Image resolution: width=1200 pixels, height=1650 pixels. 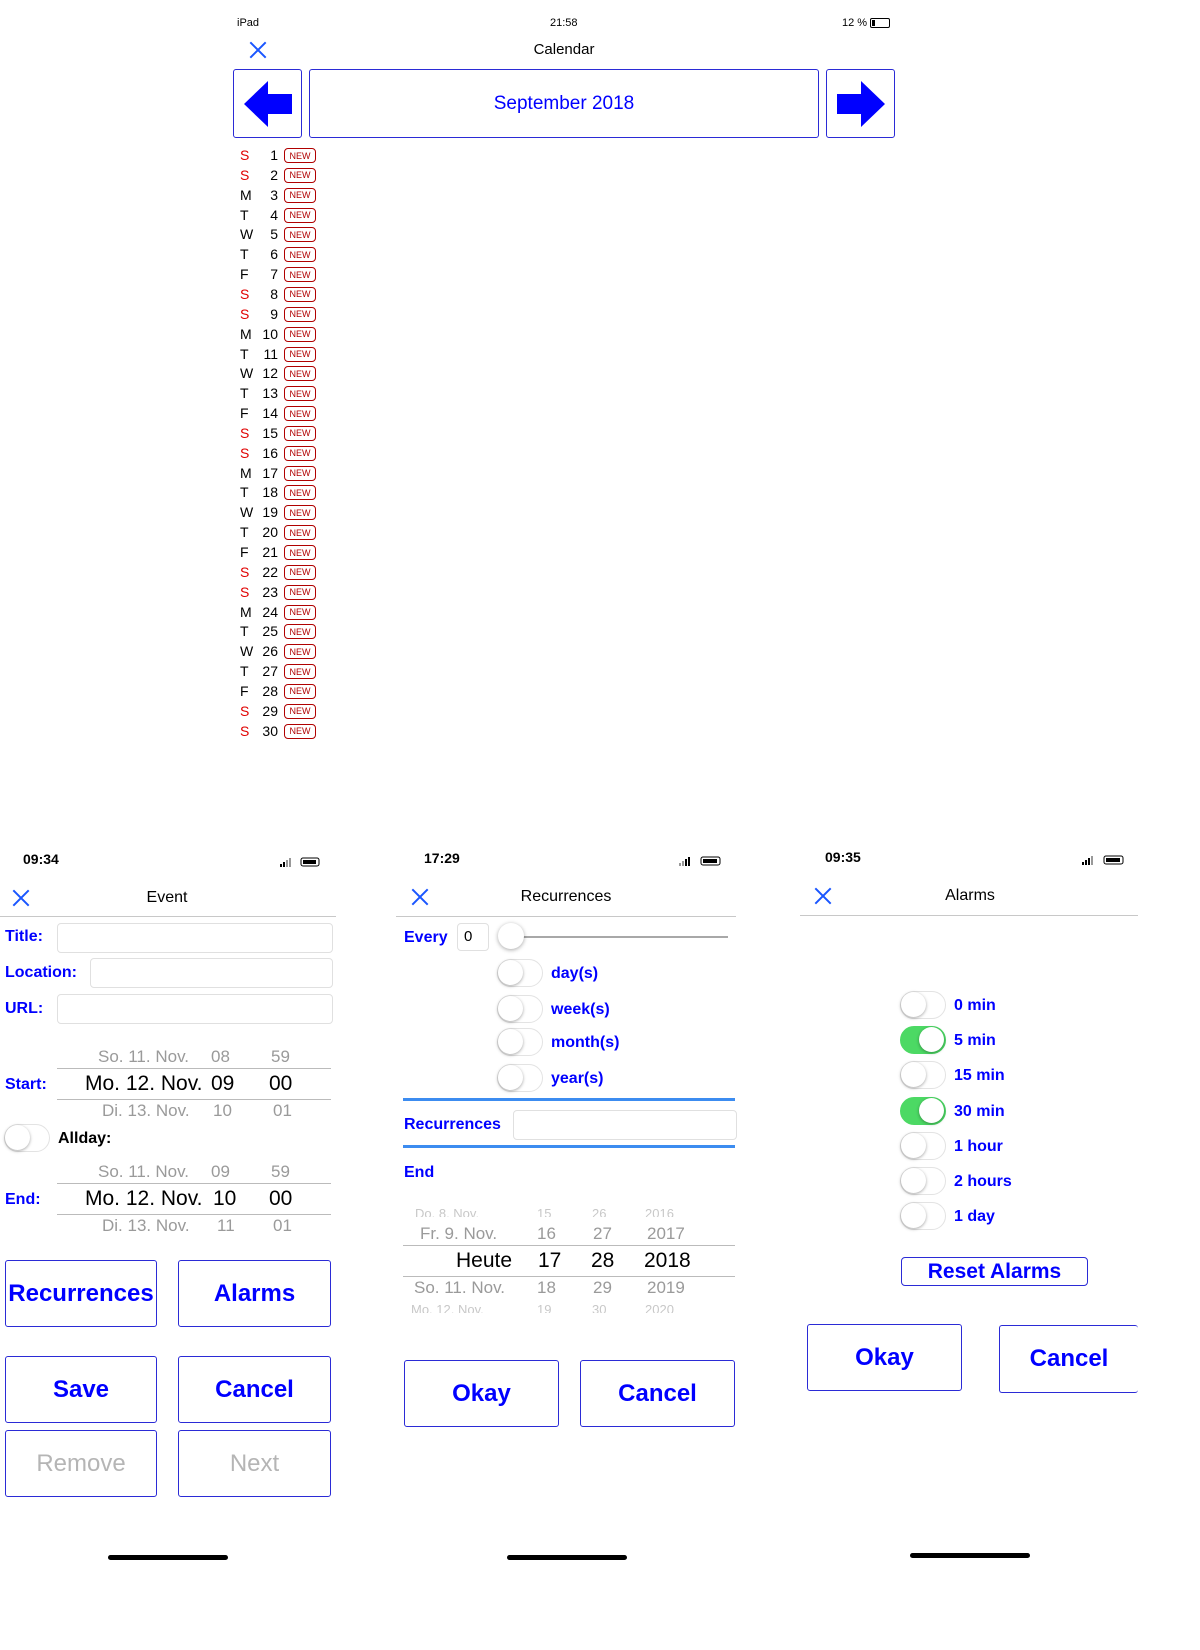 What do you see at coordinates (602, 1261) in the screenshot?
I see `picker-selected: 28` at bounding box center [602, 1261].